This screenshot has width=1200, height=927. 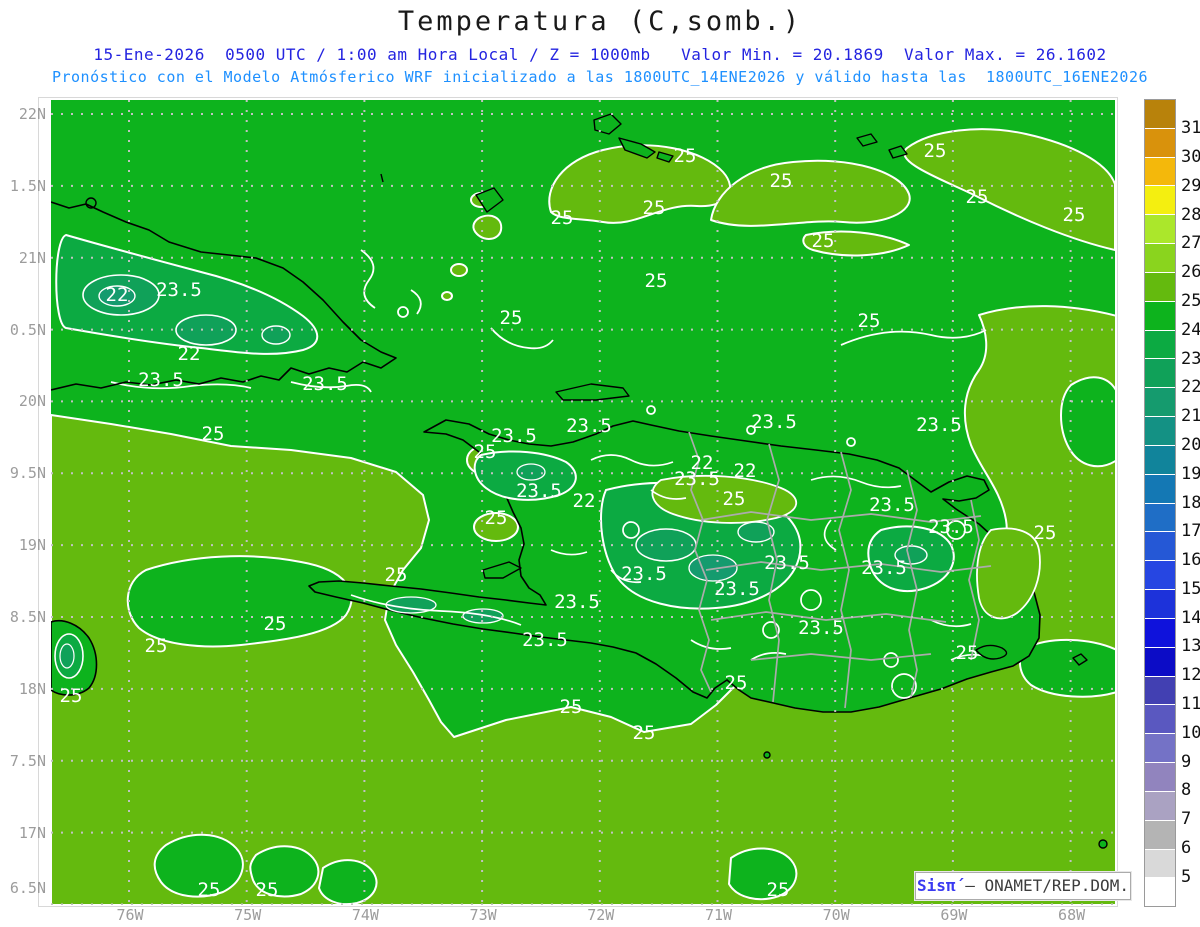 What do you see at coordinates (1190, 646) in the screenshot?
I see `colorbar-tick-label: 13` at bounding box center [1190, 646].